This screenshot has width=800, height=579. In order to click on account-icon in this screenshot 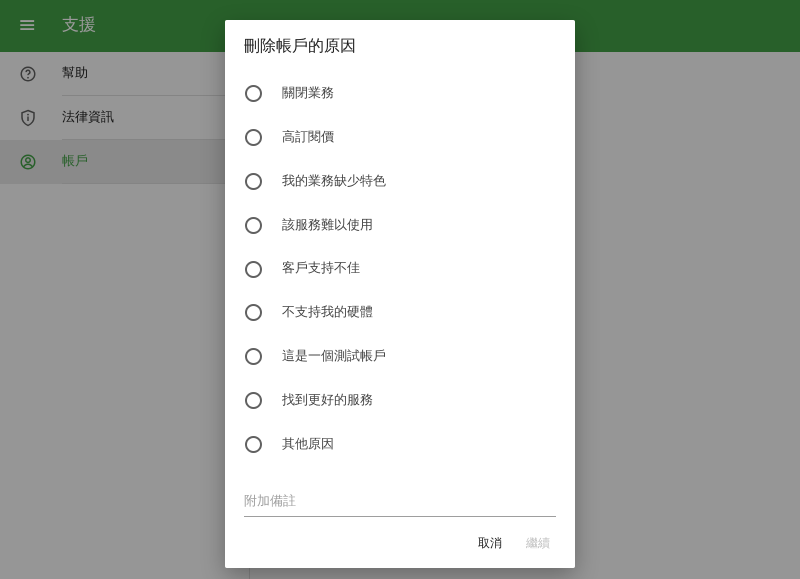, I will do `click(28, 162)`.